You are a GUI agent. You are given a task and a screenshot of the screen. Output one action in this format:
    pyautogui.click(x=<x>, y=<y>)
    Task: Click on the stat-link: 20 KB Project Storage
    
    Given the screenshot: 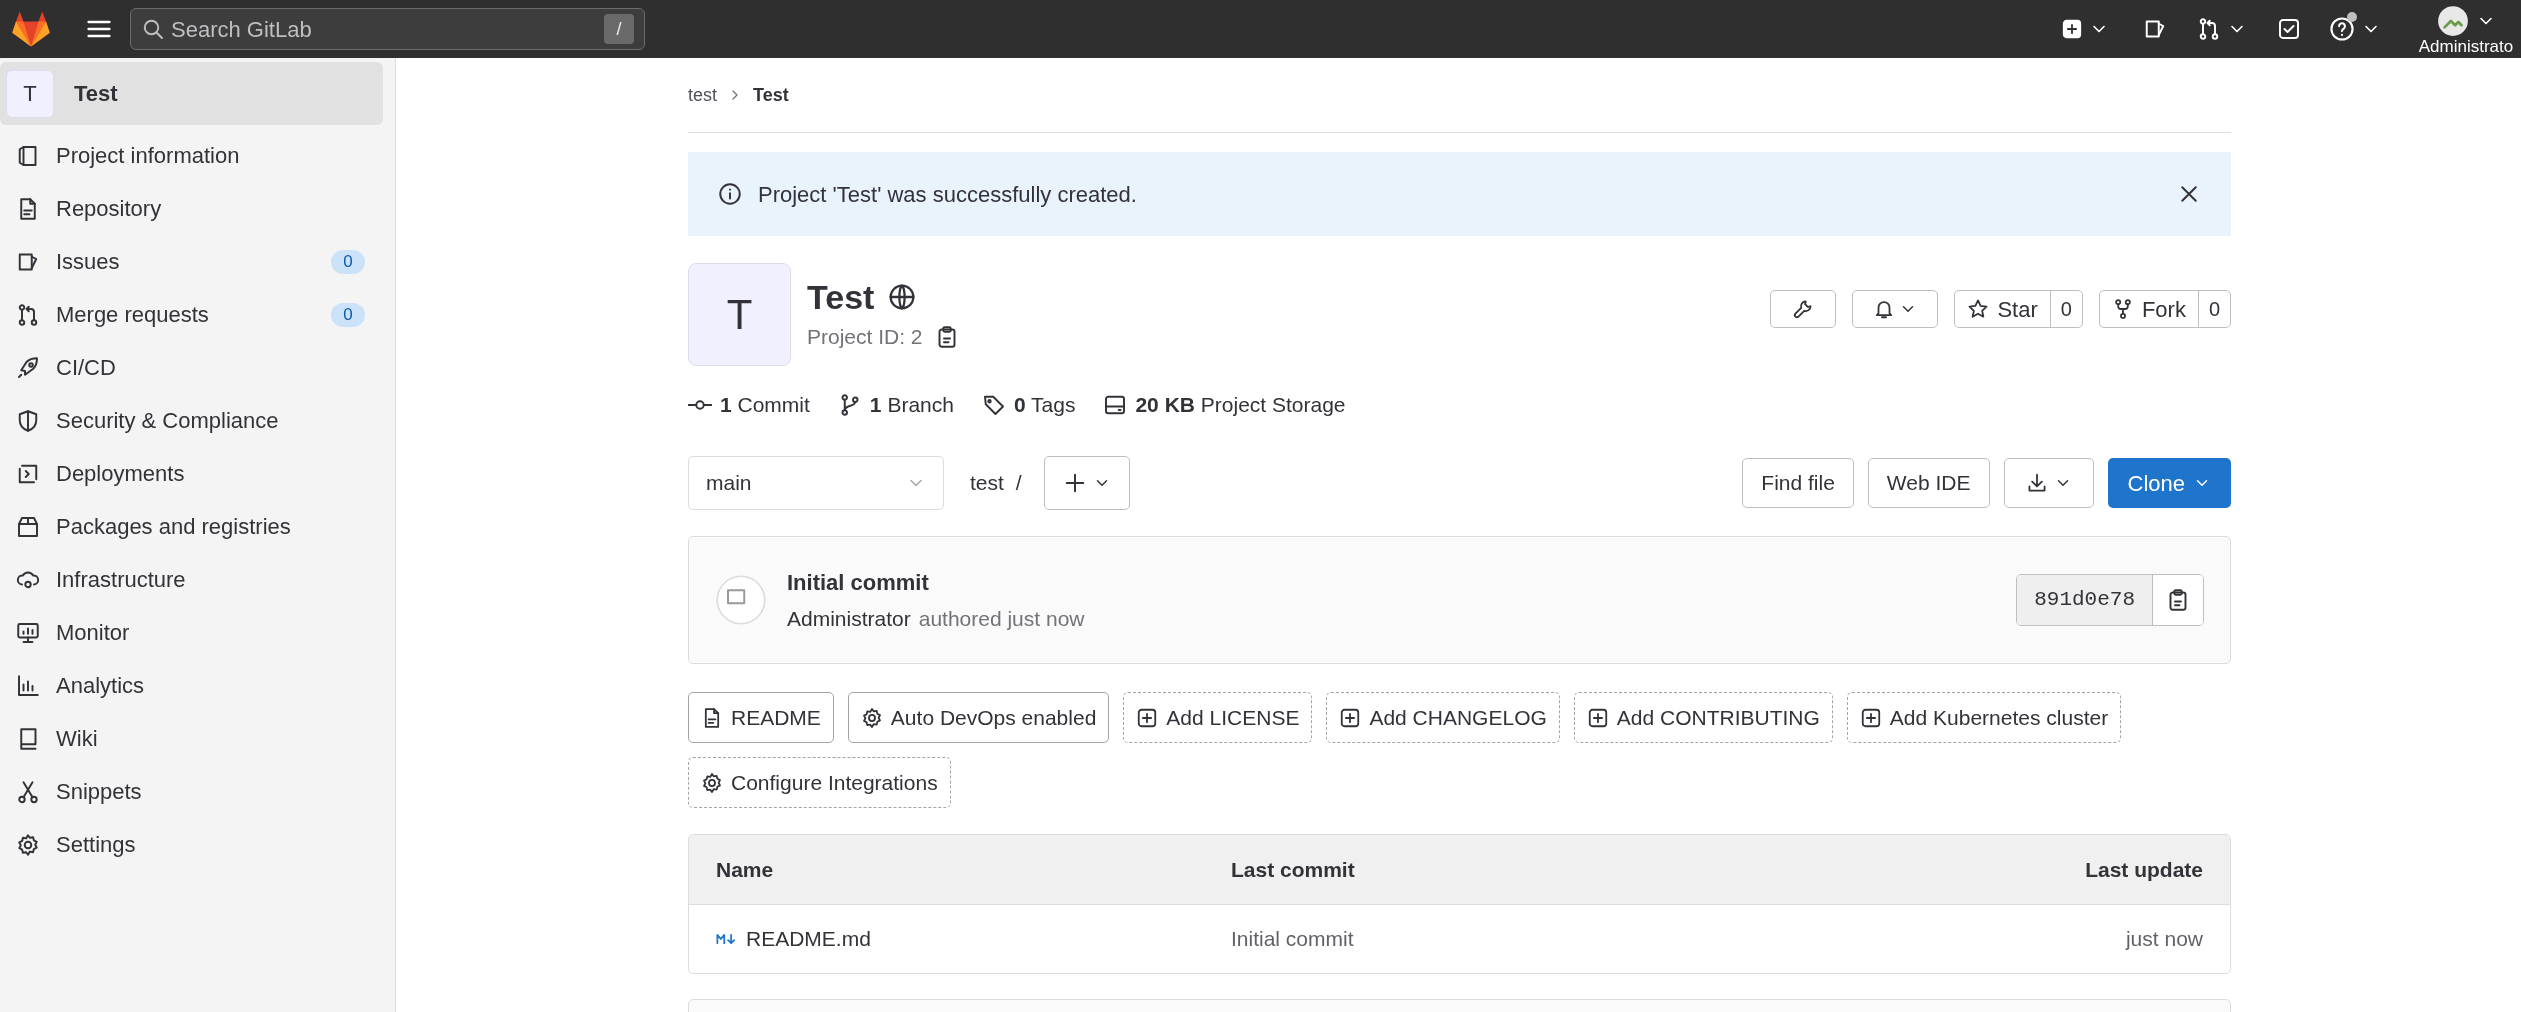 What is the action you would take?
    pyautogui.click(x=1224, y=405)
    